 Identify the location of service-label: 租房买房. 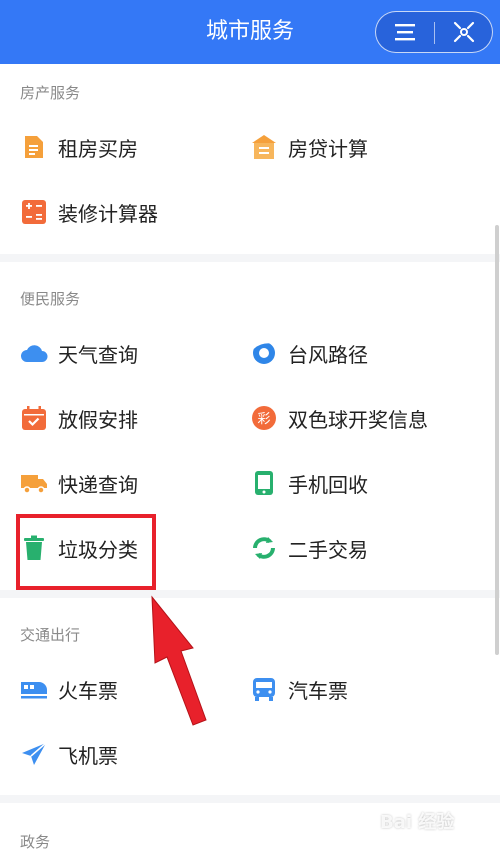
(98, 148).